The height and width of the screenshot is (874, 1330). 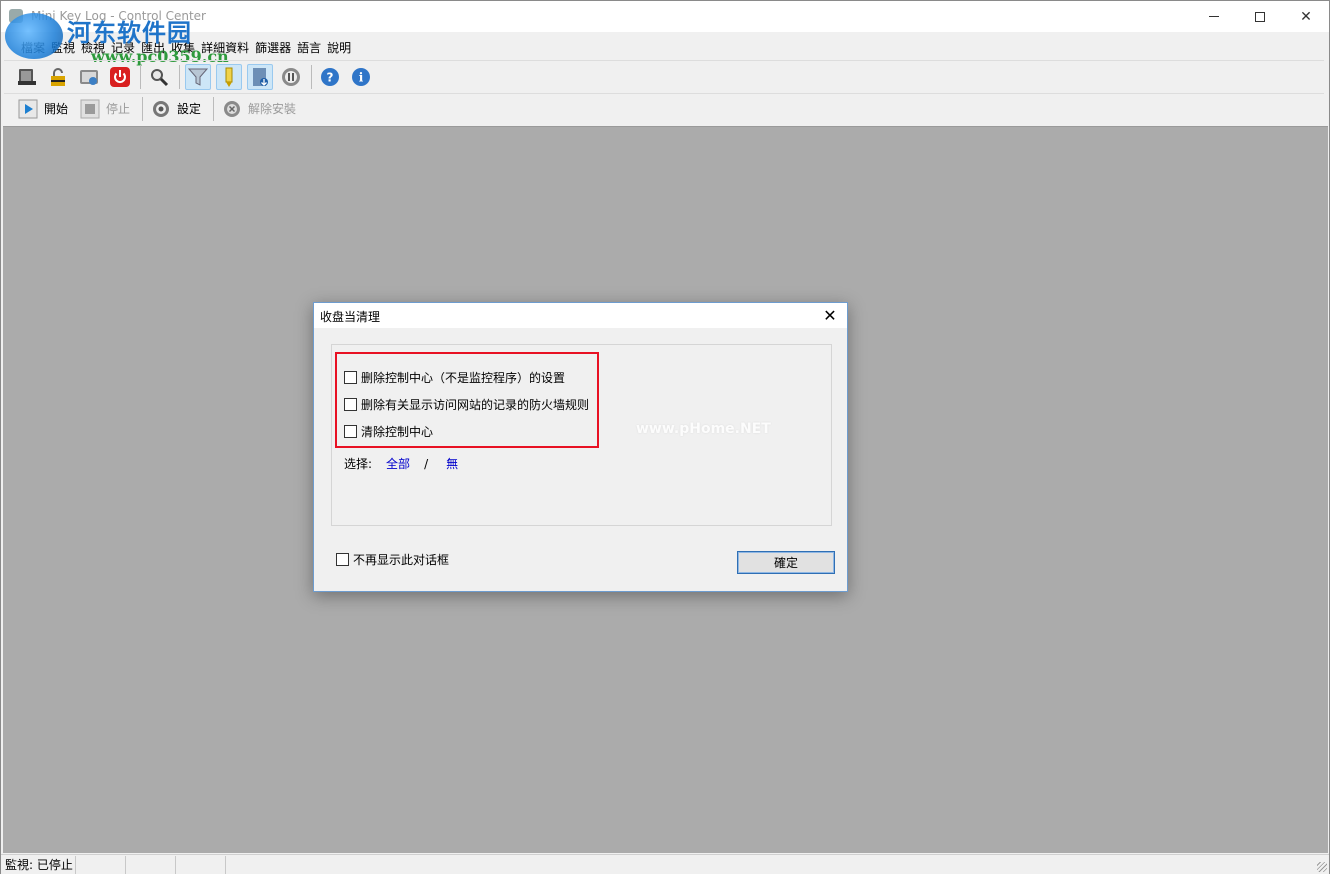 I want to click on main-toolbar: ? i, so click(x=664, y=76).